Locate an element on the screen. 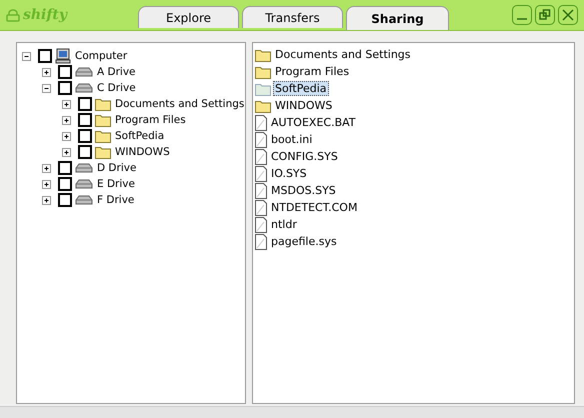  close-button is located at coordinates (568, 15).